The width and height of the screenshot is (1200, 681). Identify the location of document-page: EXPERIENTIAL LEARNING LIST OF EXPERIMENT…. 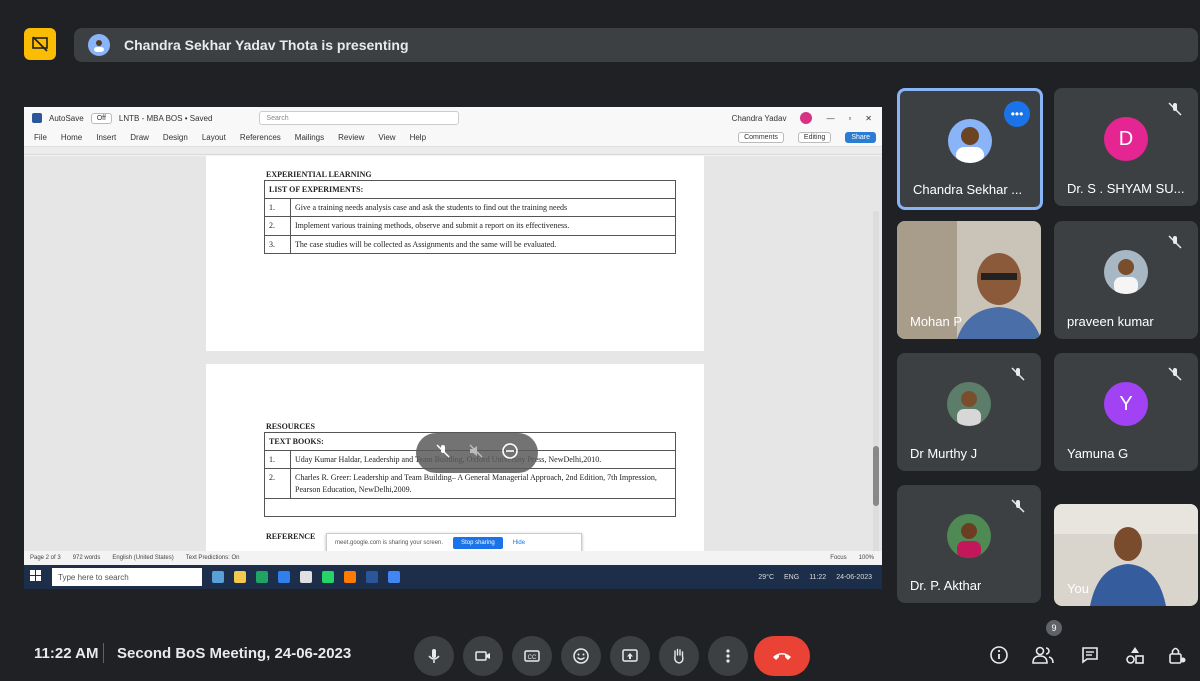
(455, 253).